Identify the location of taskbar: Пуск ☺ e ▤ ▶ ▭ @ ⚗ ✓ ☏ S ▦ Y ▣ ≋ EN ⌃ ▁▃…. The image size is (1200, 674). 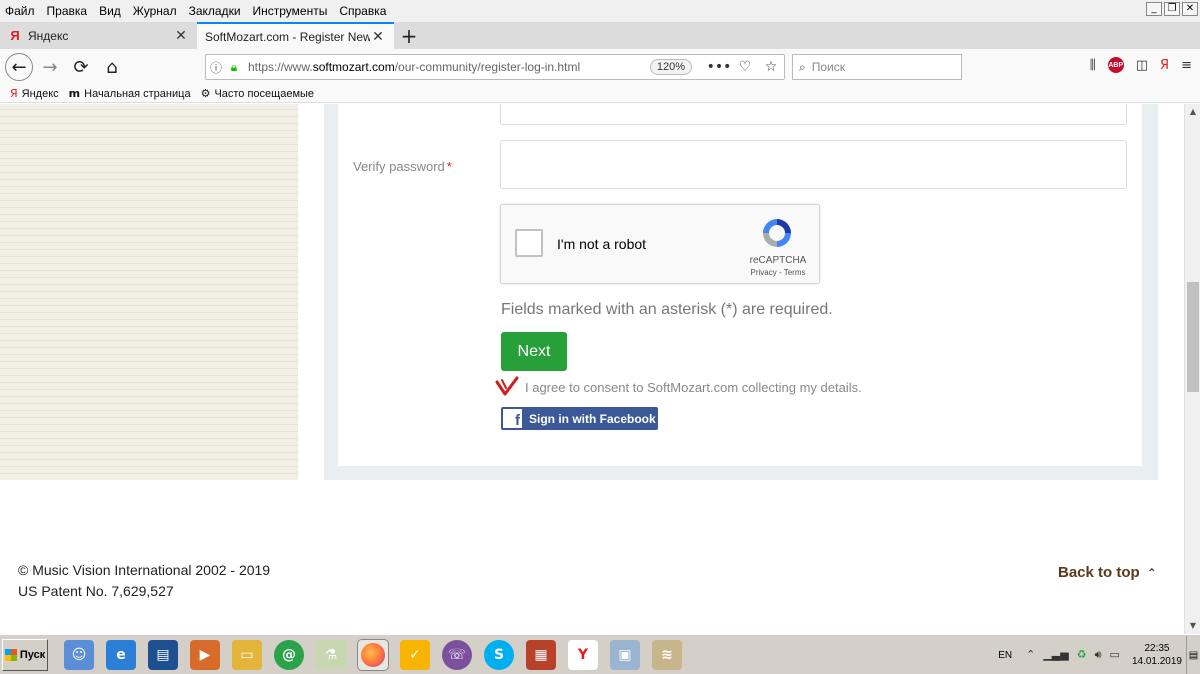
(600, 654).